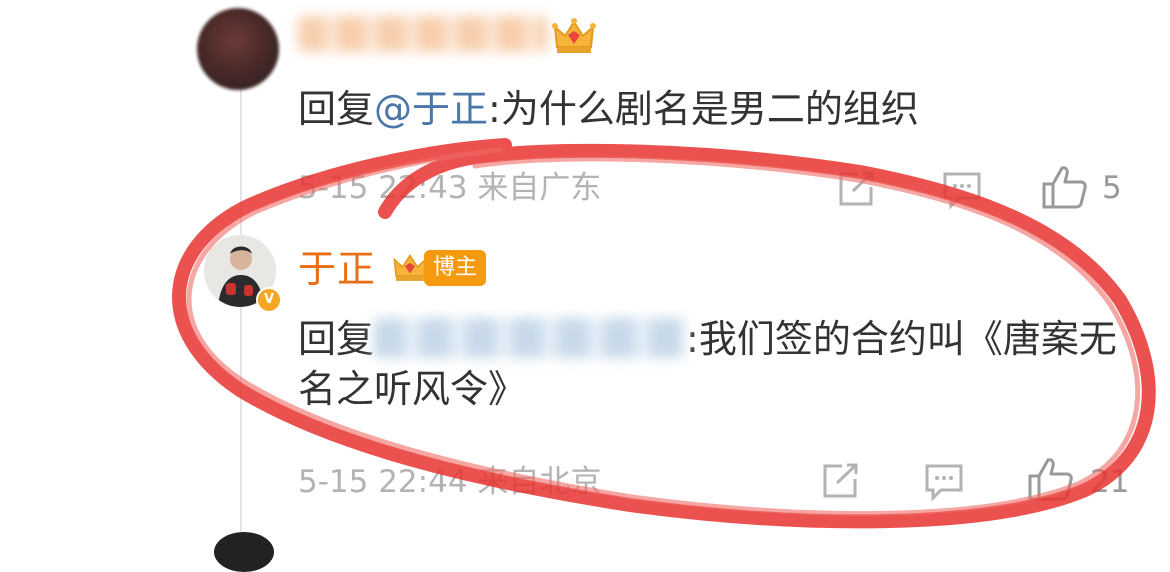 This screenshot has width=1170, height=572. I want to click on like-count: 5, so click(1112, 188).